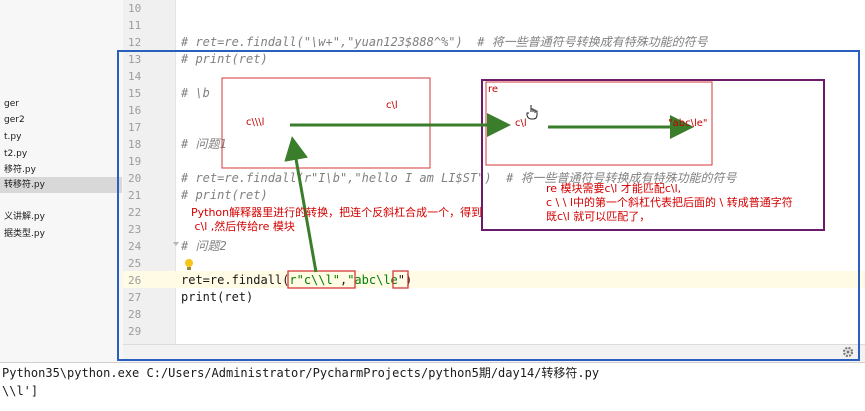 This screenshot has height=411, width=865. I want to click on raw-string-red-box, so click(321, 279).